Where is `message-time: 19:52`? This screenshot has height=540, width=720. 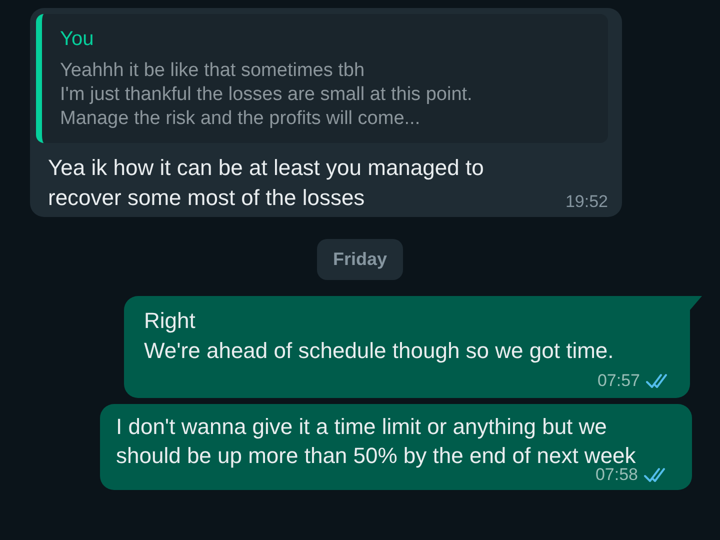 message-time: 19:52 is located at coordinates (586, 202).